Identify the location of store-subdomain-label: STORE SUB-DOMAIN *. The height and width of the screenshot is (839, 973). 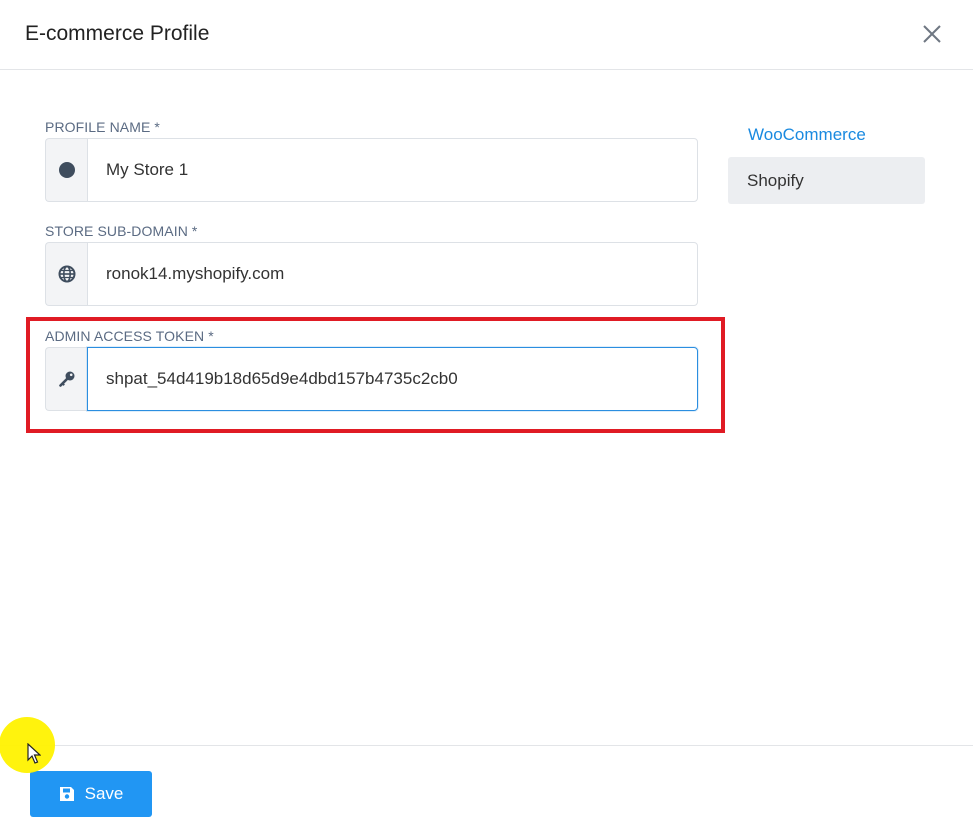
(121, 231).